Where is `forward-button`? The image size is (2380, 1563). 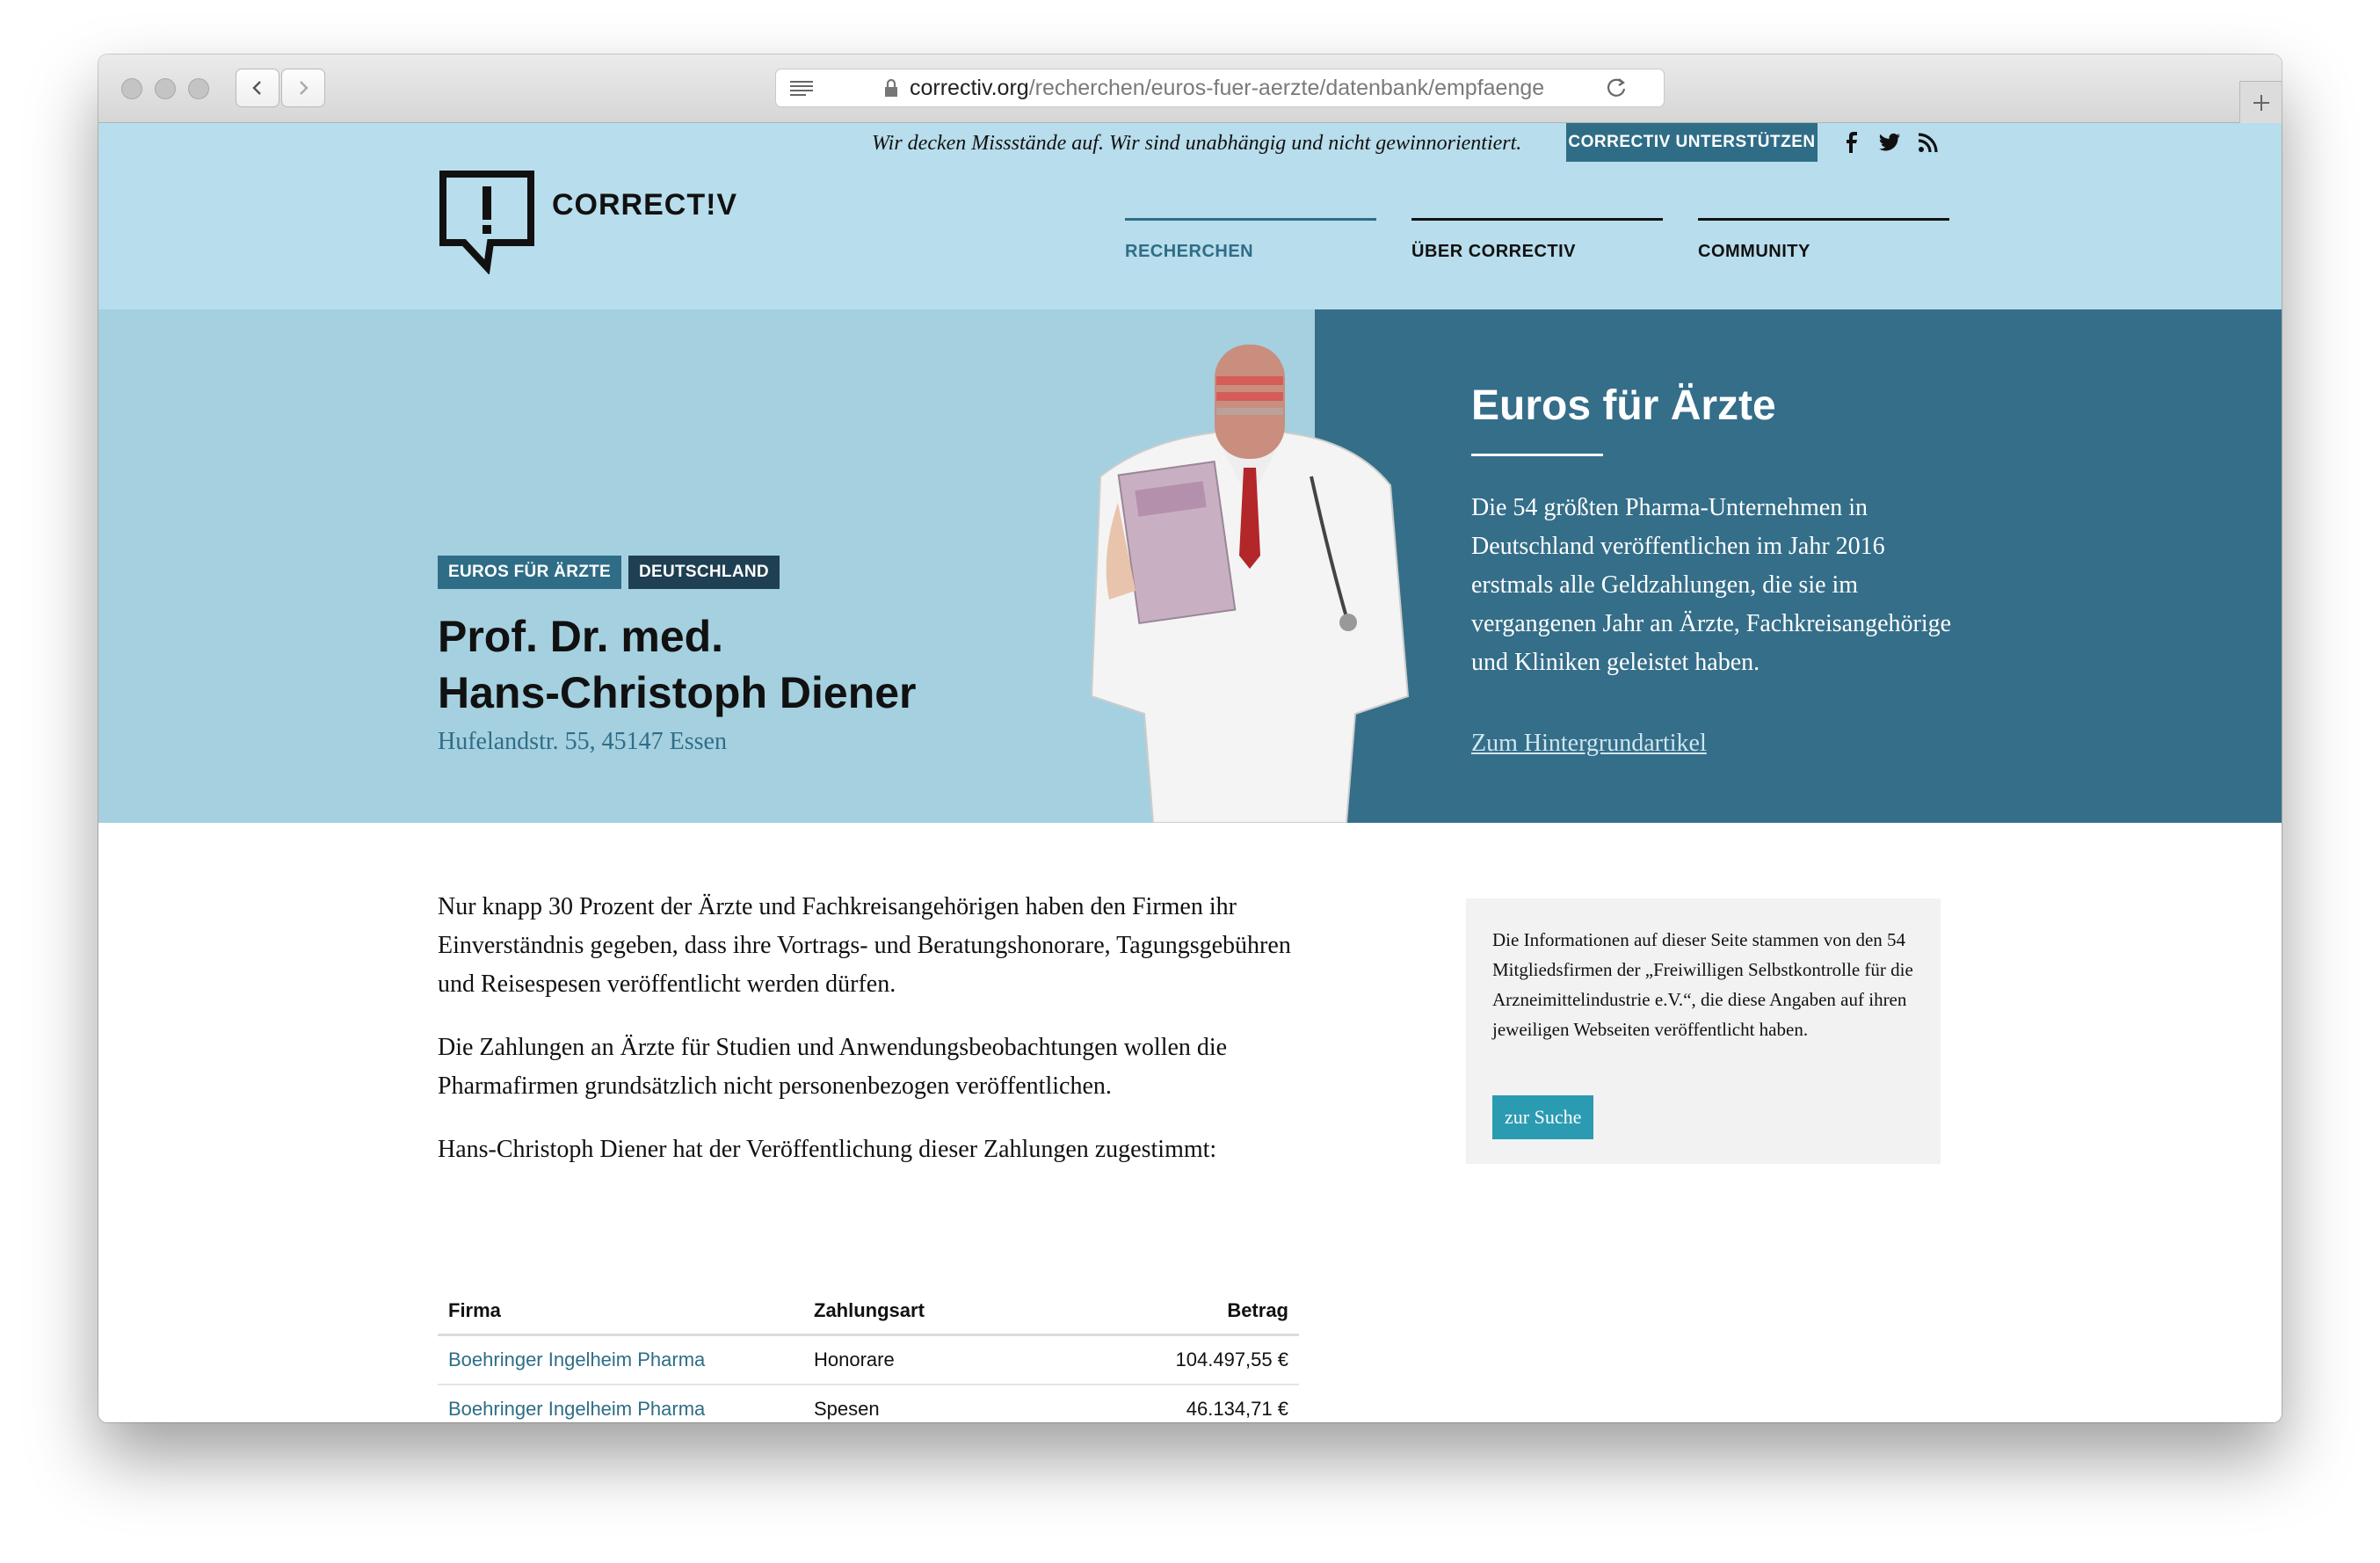 forward-button is located at coordinates (303, 88).